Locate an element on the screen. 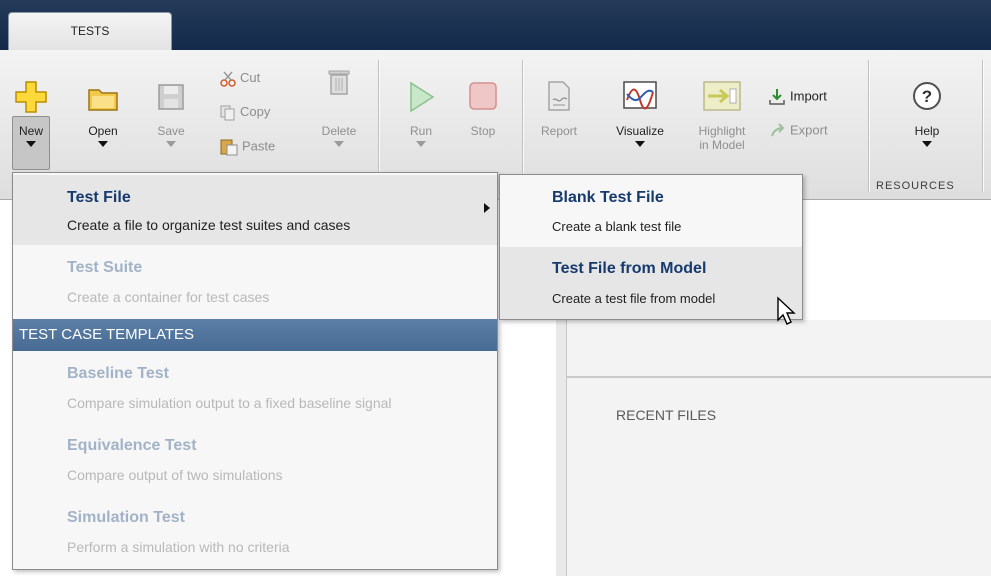 This screenshot has height=576, width=991. menu-section-test-case-templates: TEST CASE TEMPLATES is located at coordinates (255, 335).